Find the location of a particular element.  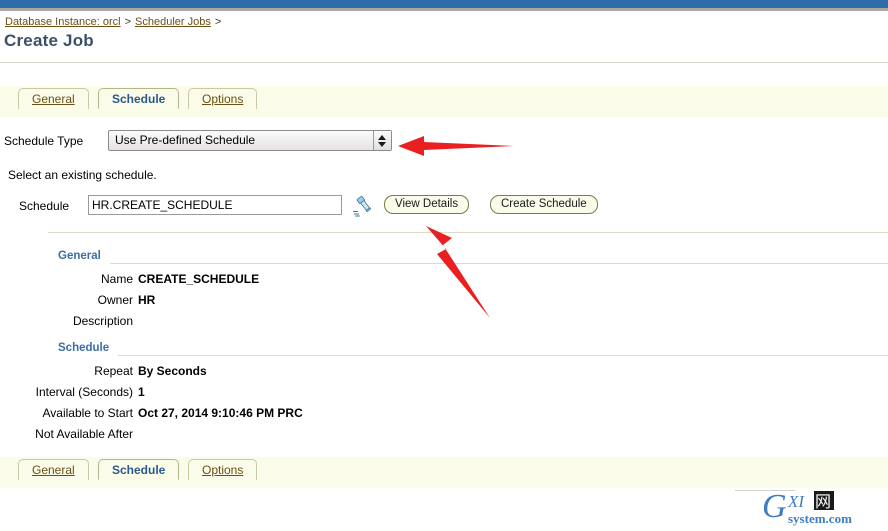

window-accent-bar-shadow is located at coordinates (444, 9).